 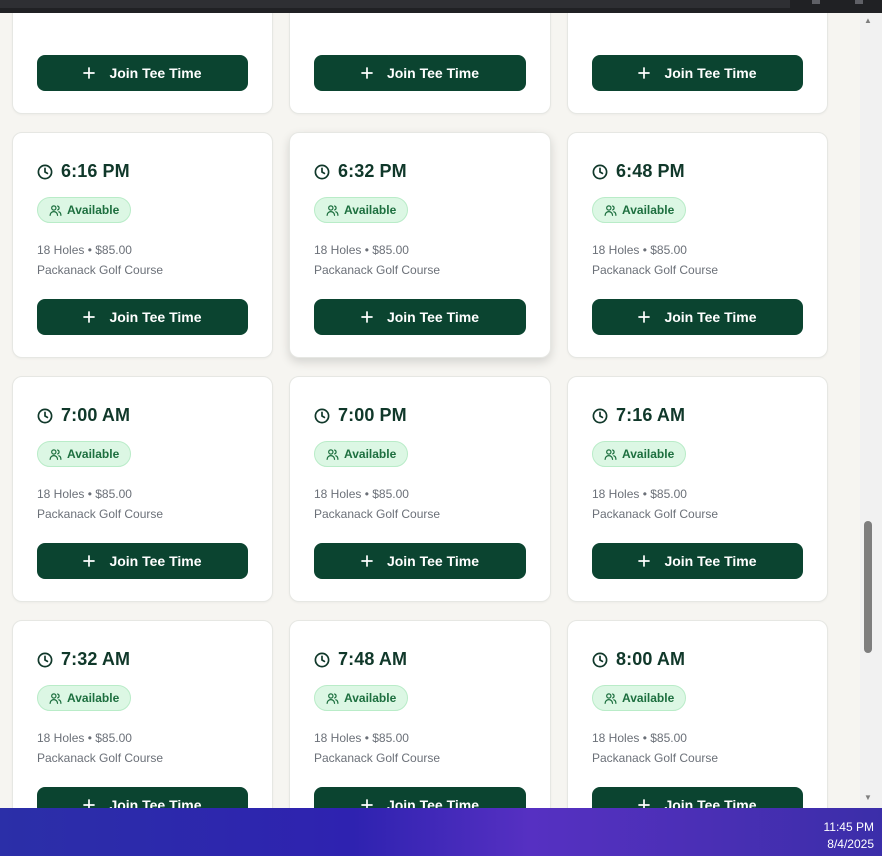 I want to click on tee-time-time: 6:48 PM, so click(x=650, y=171).